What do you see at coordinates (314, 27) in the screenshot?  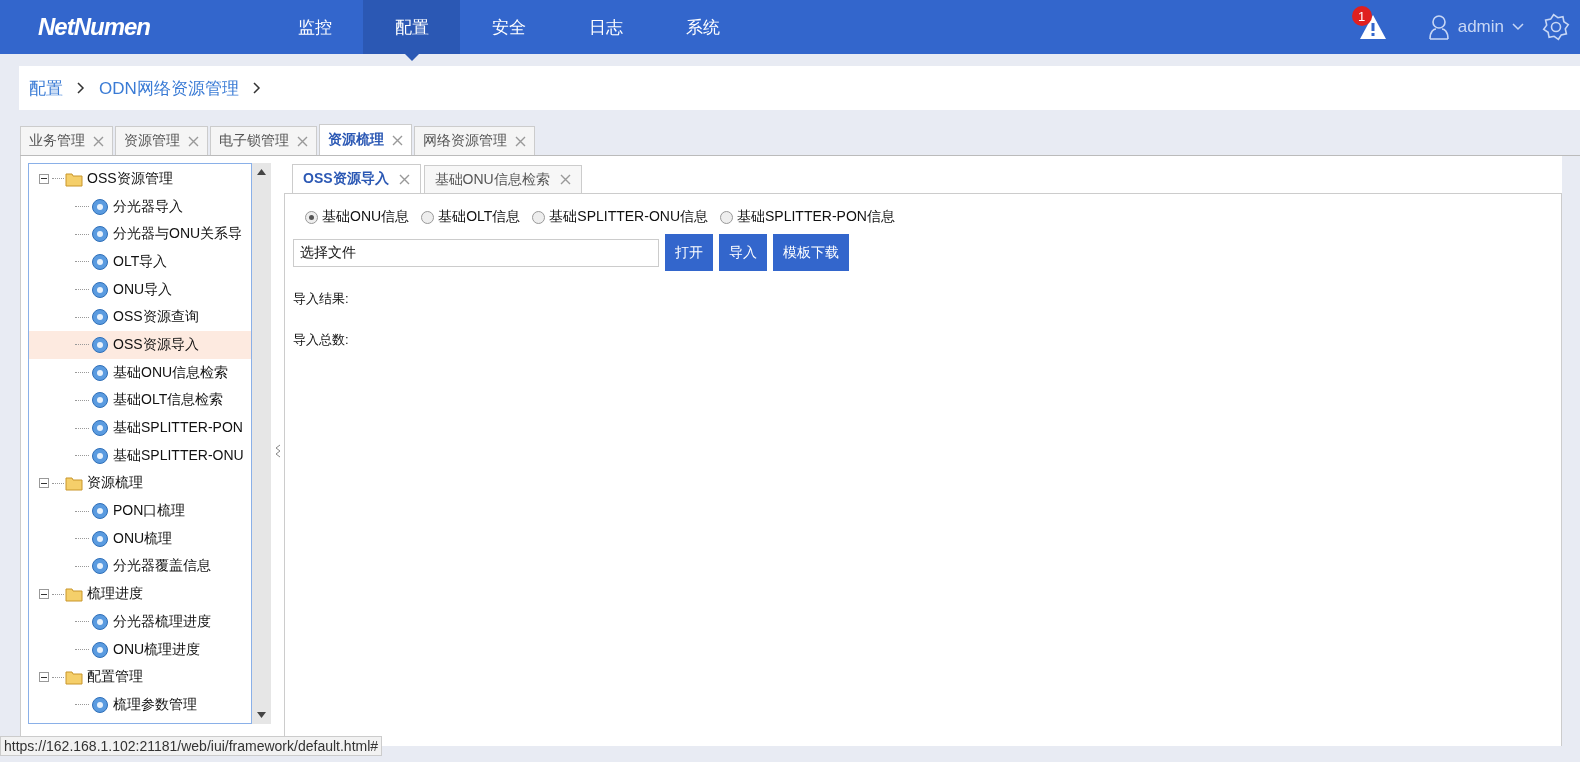 I see `nav-item: 监控` at bounding box center [314, 27].